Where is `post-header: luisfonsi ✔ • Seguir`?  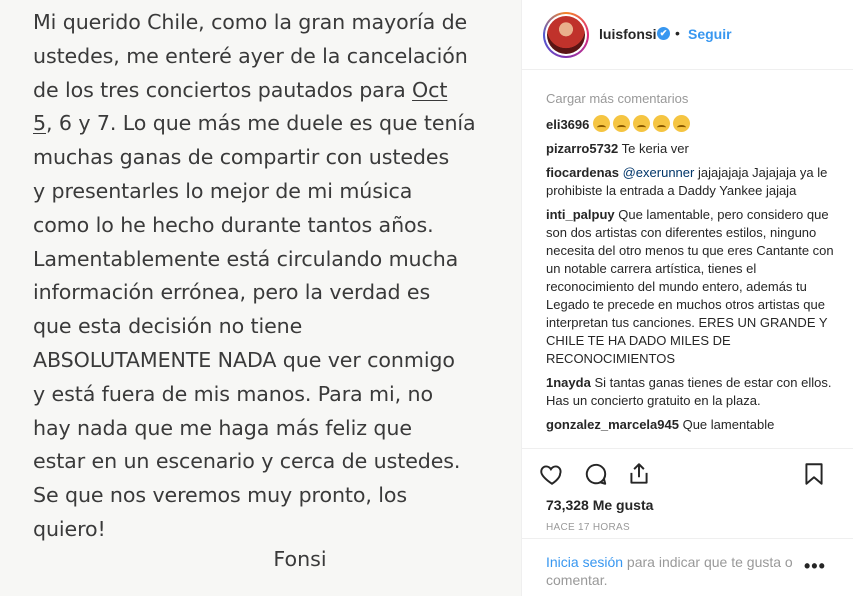 post-header: luisfonsi ✔ • Seguir is located at coordinates (687, 35).